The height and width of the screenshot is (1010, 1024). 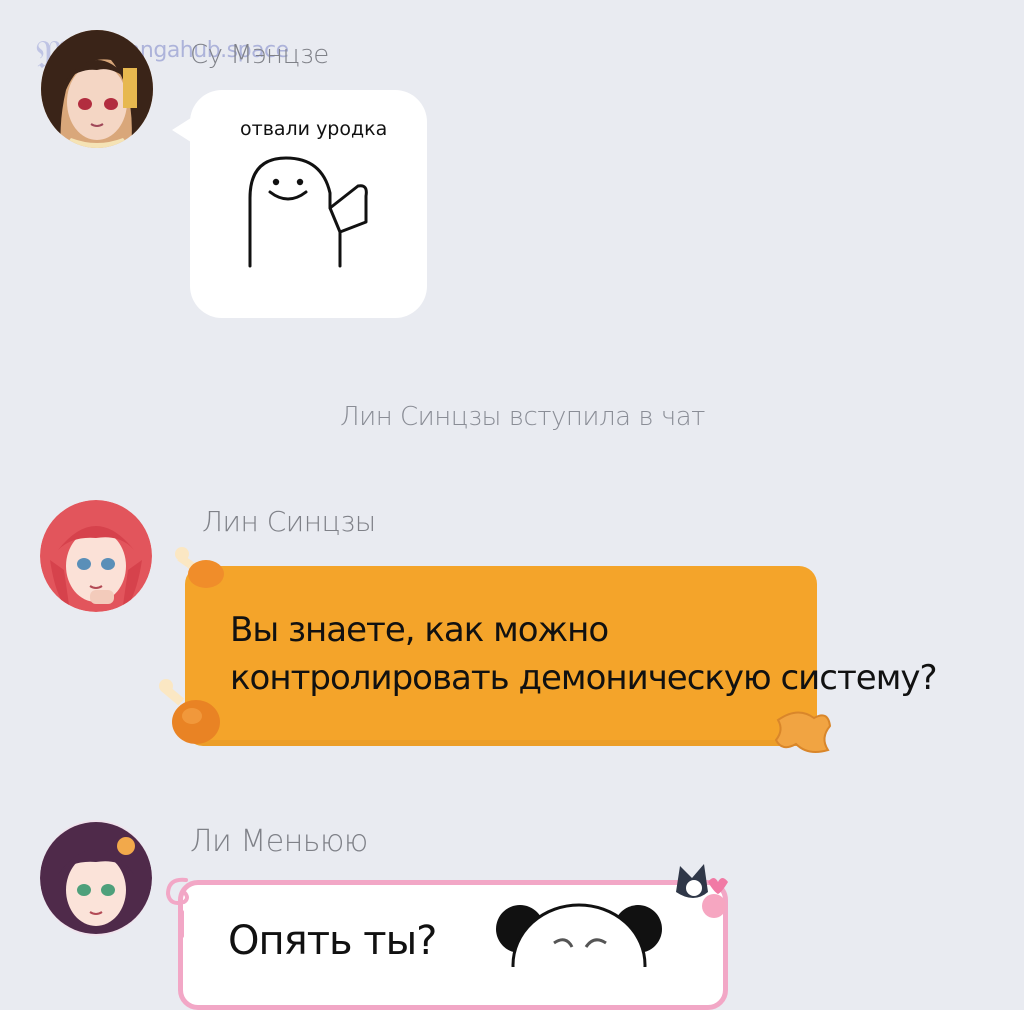 What do you see at coordinates (97, 89) in the screenshot?
I see `avatar-su` at bounding box center [97, 89].